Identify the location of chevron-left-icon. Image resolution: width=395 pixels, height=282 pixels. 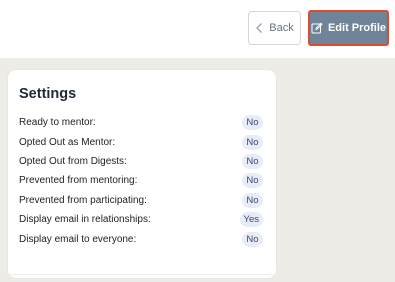
(259, 28).